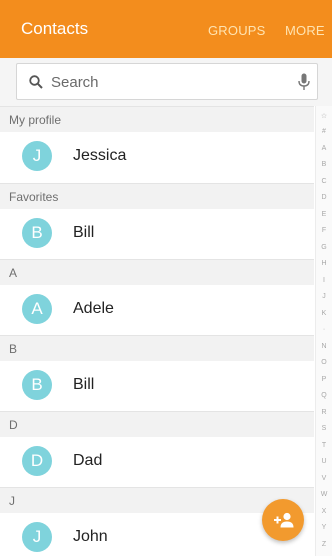 The height and width of the screenshot is (556, 332). I want to click on alphabet-index-scroller: ☆ # A B C D E F G H I J K · N O P Q R S T U V W X Y Z, so click(323, 331).